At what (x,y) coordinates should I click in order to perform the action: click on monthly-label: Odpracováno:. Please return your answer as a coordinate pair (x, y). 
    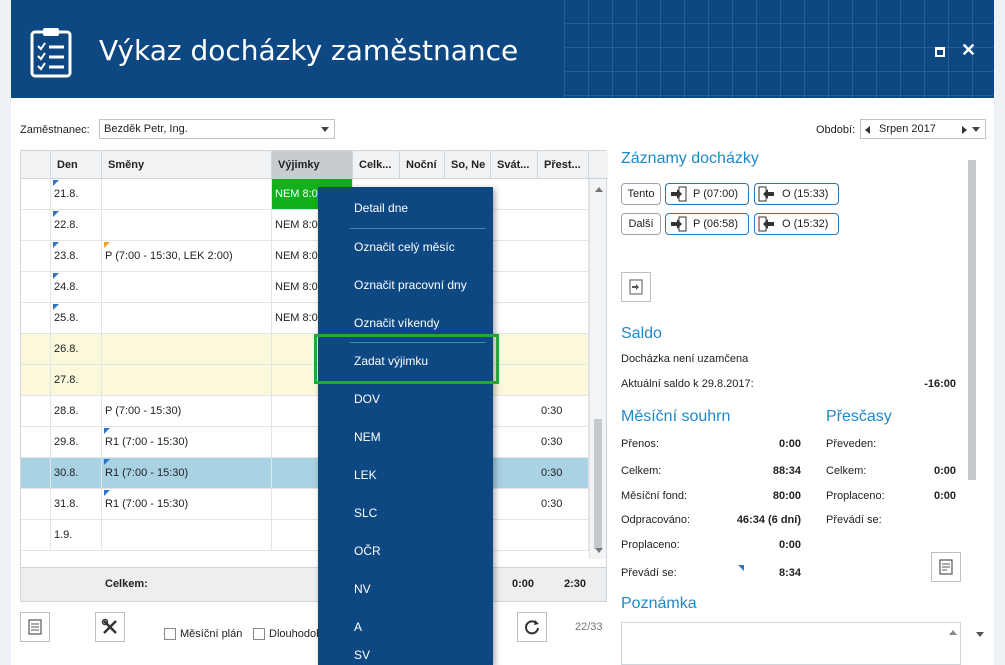
    Looking at the image, I should click on (656, 520).